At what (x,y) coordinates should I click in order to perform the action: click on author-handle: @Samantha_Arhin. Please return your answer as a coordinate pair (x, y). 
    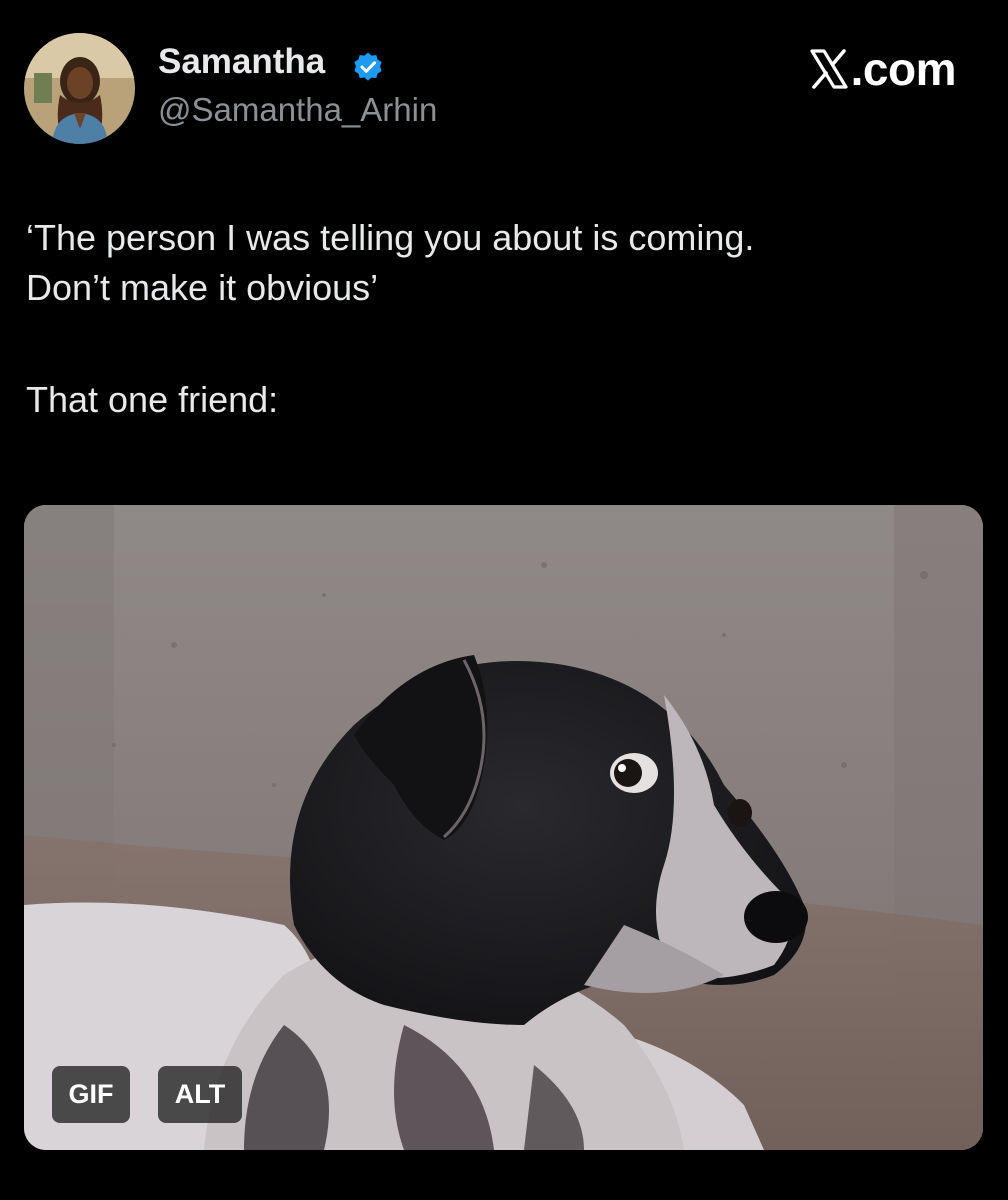
    Looking at the image, I should click on (297, 109).